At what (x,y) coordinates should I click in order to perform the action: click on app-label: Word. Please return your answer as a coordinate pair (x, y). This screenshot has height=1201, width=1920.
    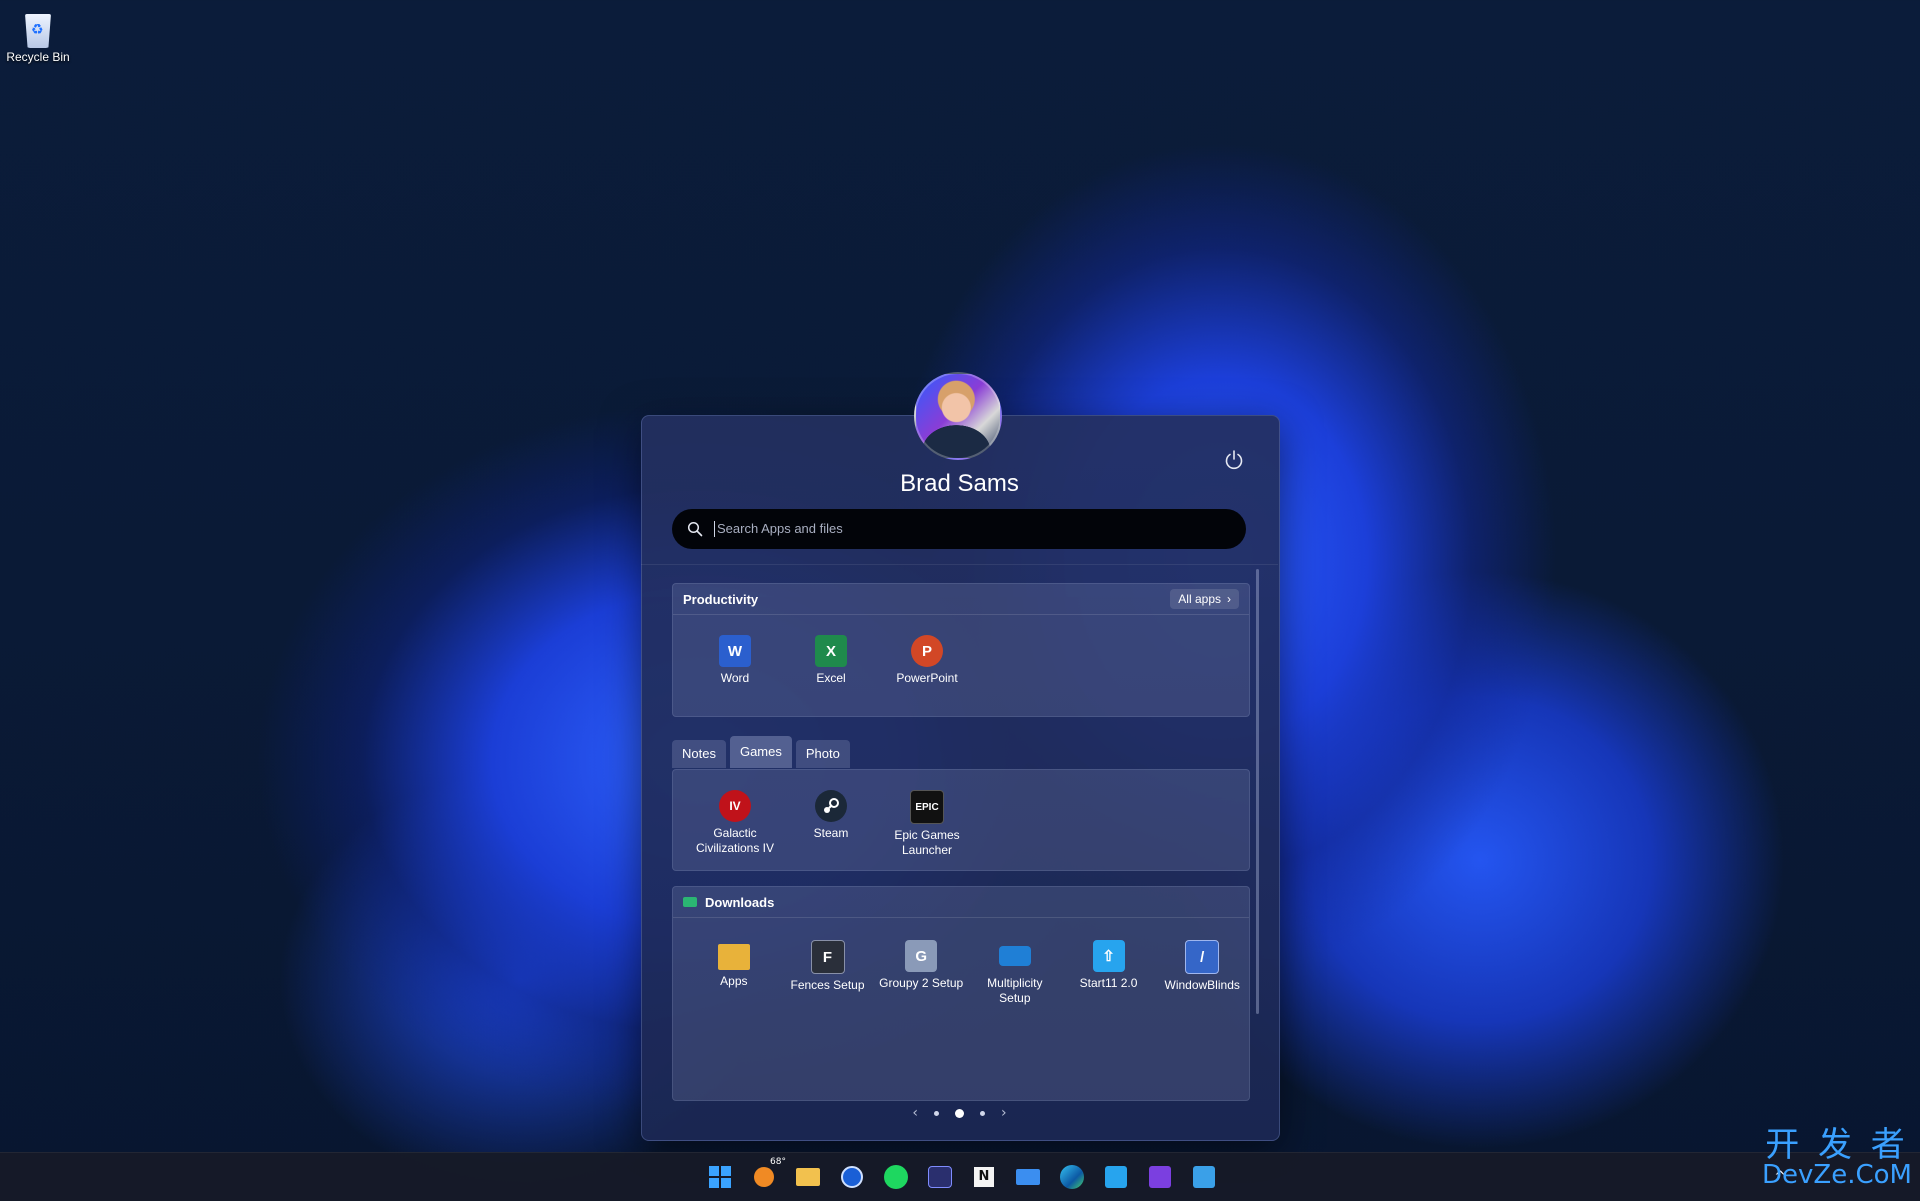
    Looking at the image, I should click on (735, 678).